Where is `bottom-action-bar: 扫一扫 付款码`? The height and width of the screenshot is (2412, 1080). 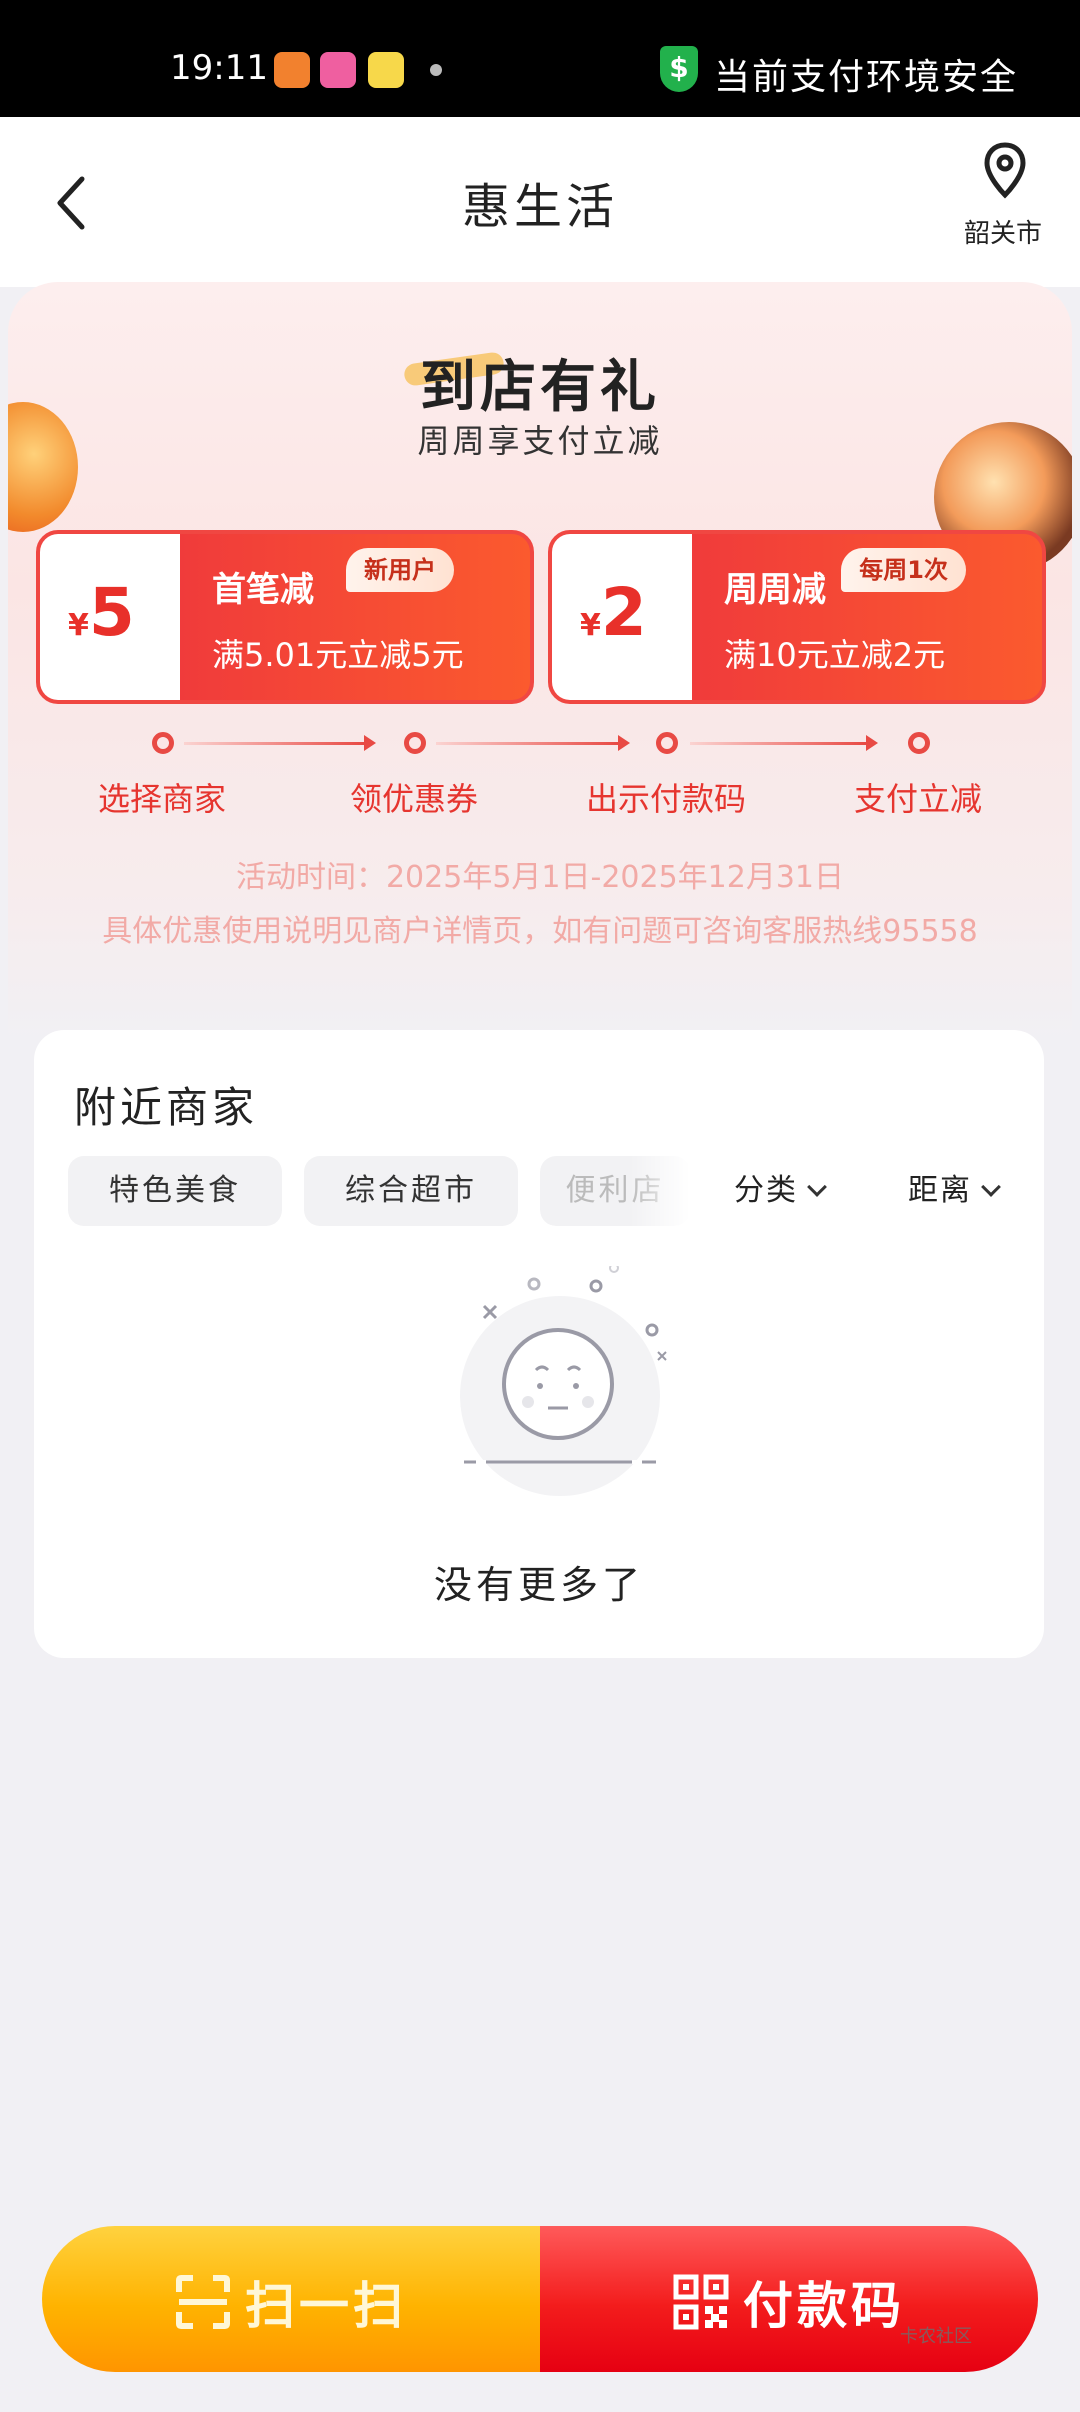 bottom-action-bar: 扫一扫 付款码 is located at coordinates (540, 2299).